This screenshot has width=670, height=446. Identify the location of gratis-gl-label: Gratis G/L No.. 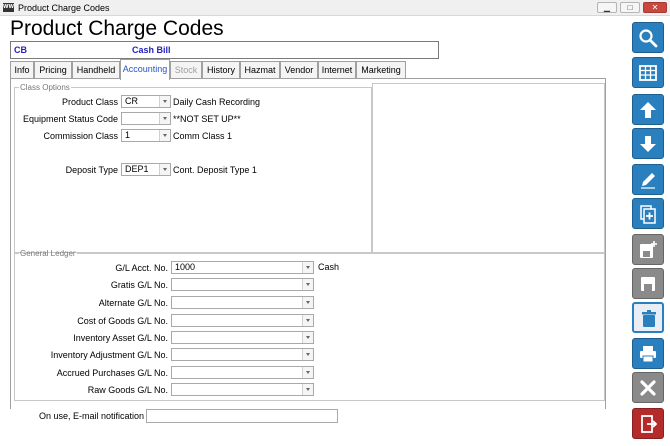
(139, 285).